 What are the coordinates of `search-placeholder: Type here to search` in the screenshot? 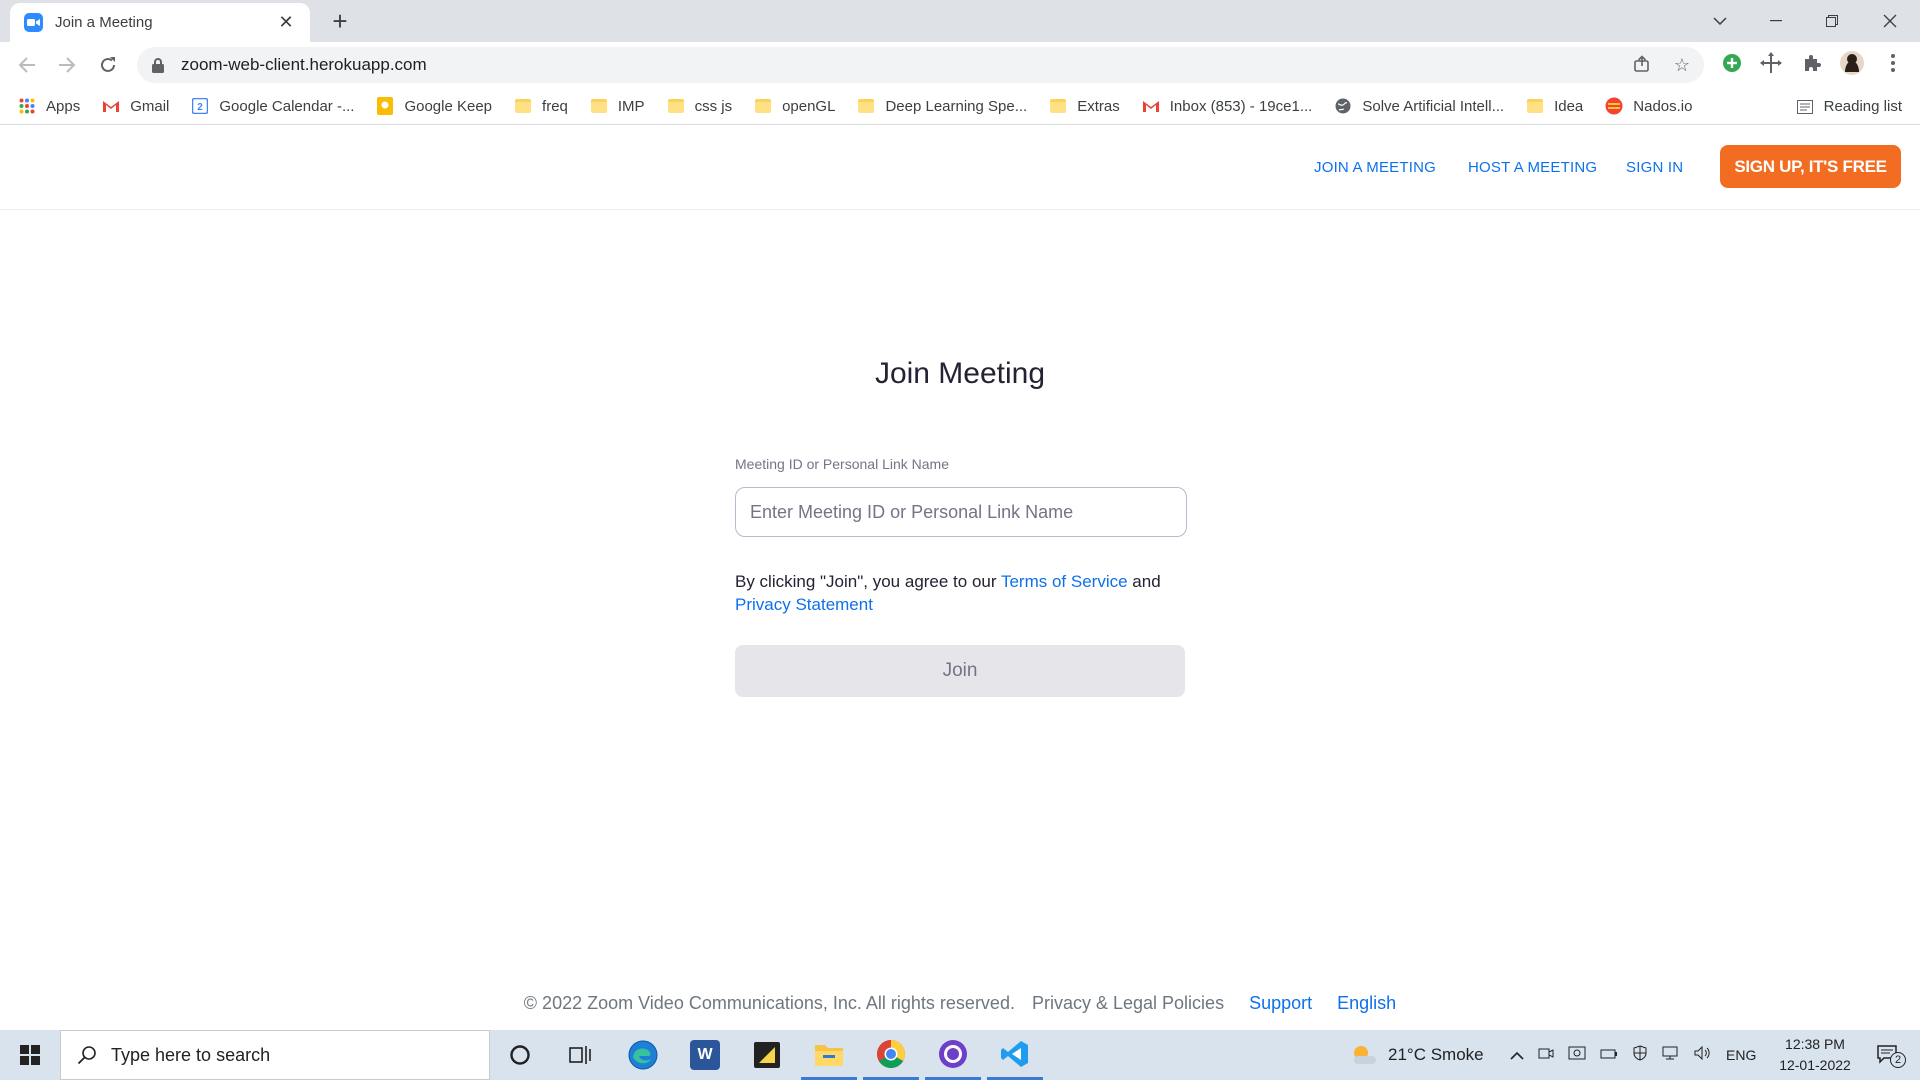 It's located at (191, 1054).